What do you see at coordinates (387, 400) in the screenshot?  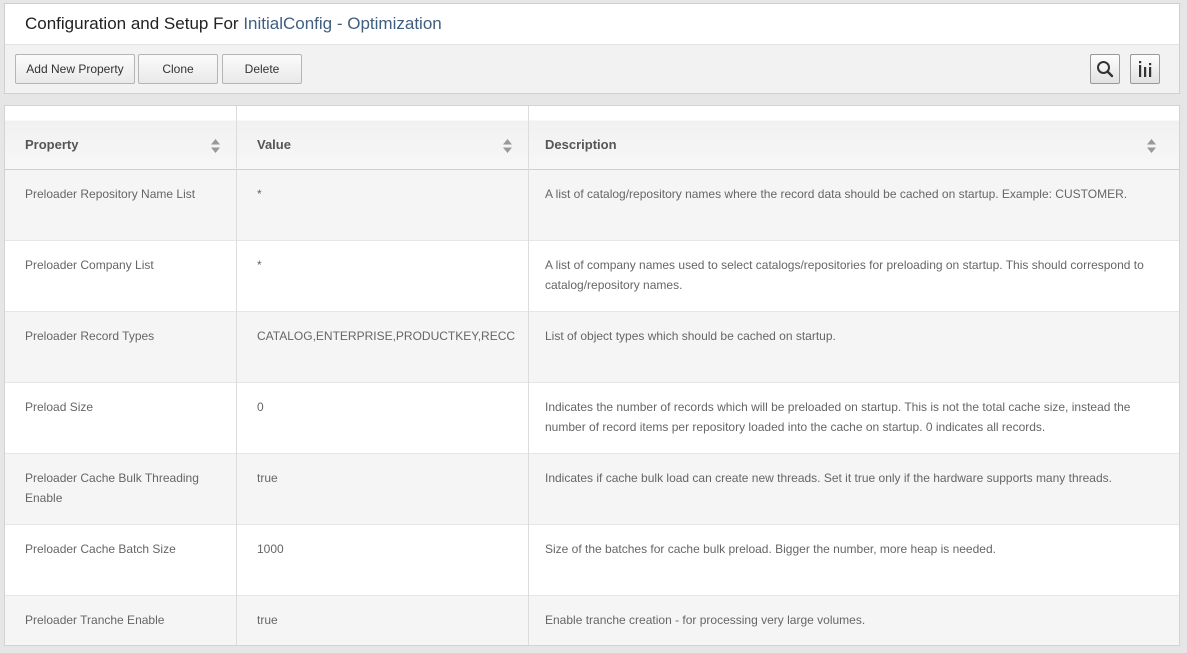 I see `cell-value: 0` at bounding box center [387, 400].